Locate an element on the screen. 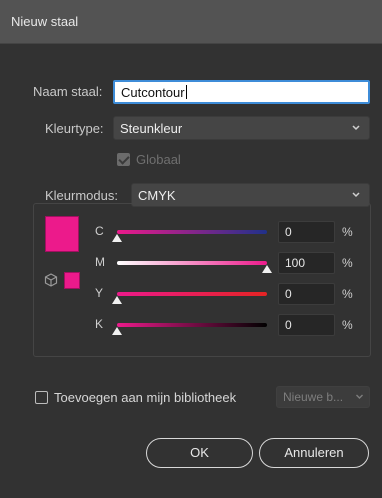  global-label: Globaal is located at coordinates (158, 159).